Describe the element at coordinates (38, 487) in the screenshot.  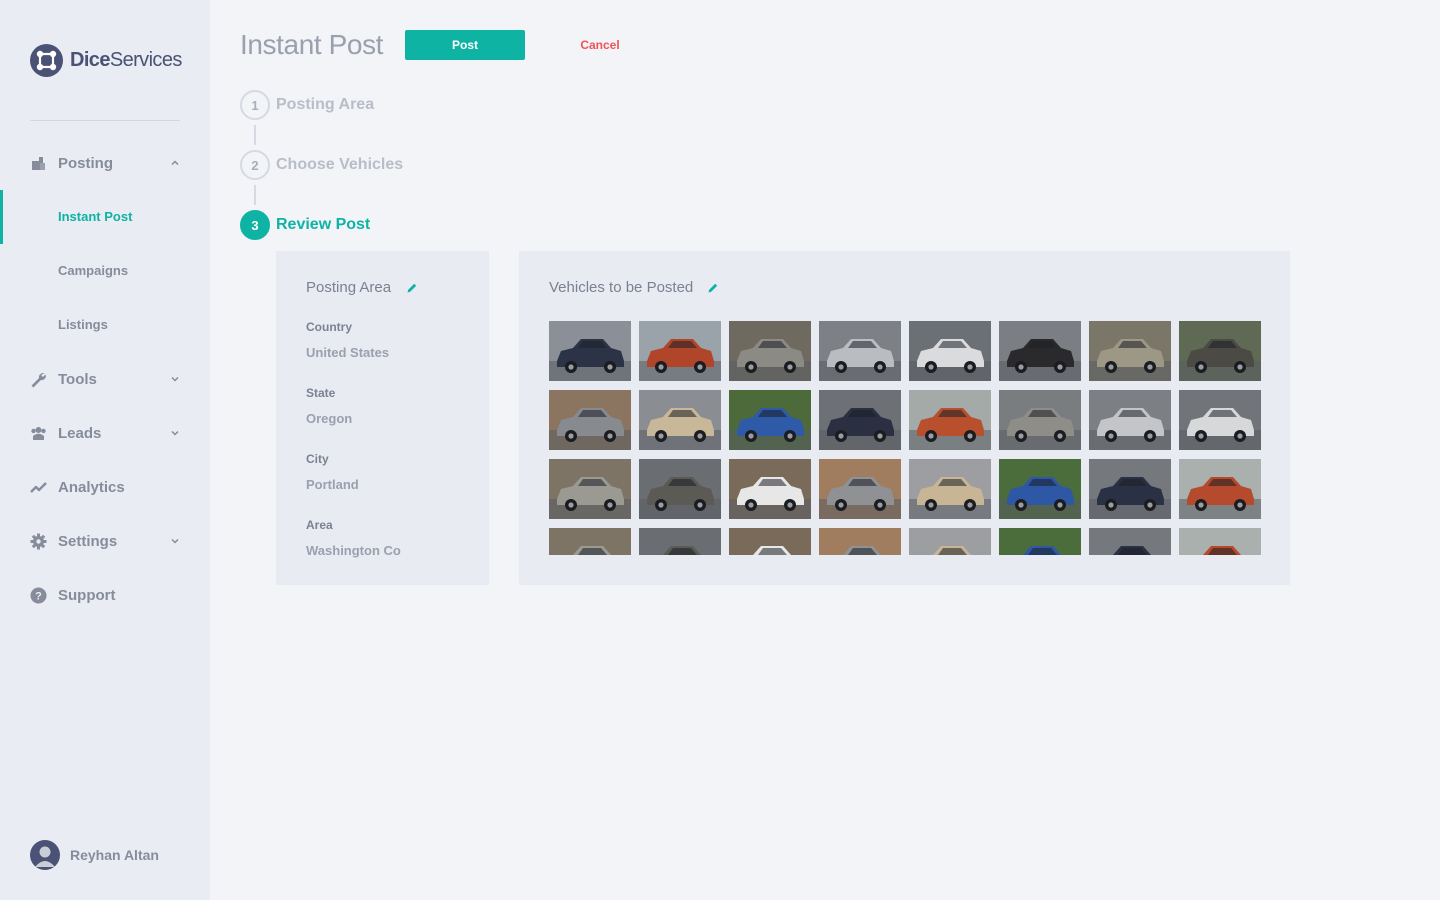
I see `chart-line-icon` at that location.